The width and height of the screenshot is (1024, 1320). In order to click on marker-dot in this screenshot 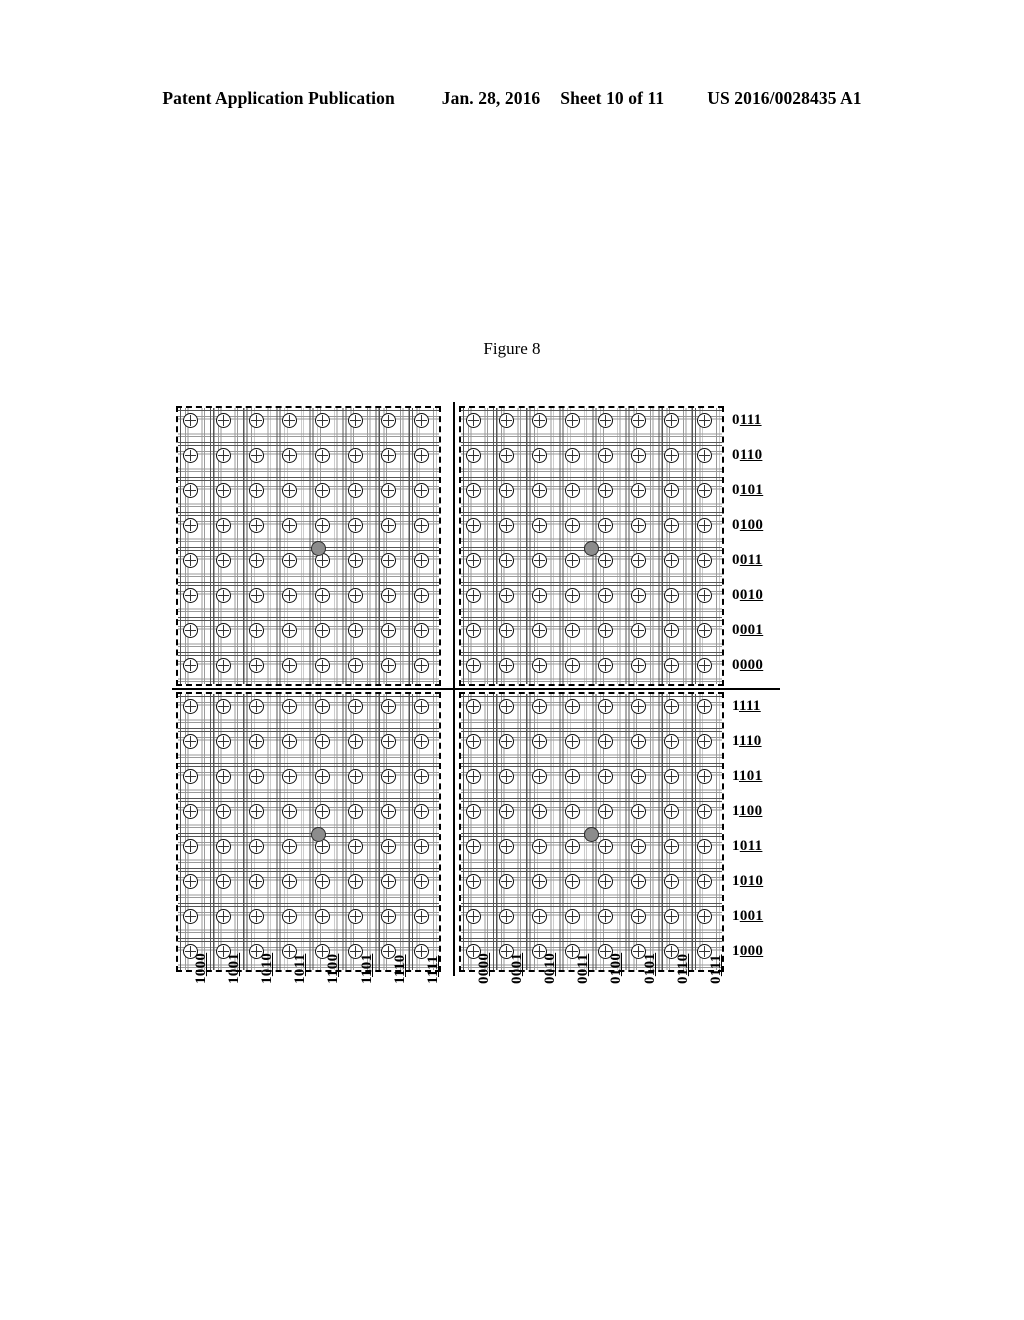, I will do `click(318, 548)`.